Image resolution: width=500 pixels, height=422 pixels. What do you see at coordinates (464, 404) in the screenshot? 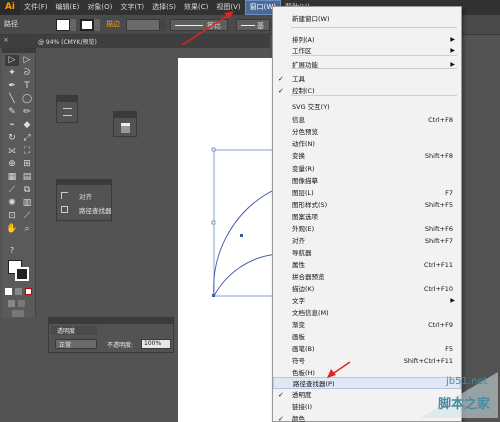
I see `watermark-name: 脚本之家` at bounding box center [464, 404].